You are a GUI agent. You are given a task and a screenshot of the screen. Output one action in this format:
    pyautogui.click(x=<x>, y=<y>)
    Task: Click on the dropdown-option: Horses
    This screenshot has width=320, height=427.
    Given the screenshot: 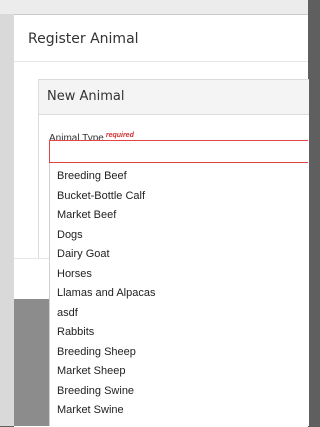 What is the action you would take?
    pyautogui.click(x=179, y=275)
    